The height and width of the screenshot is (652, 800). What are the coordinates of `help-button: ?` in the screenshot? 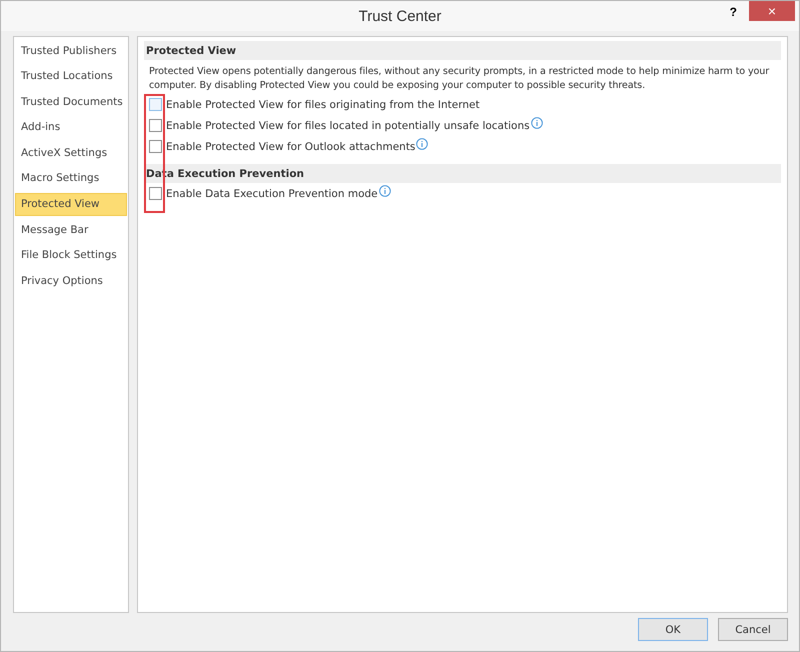 It's located at (733, 12).